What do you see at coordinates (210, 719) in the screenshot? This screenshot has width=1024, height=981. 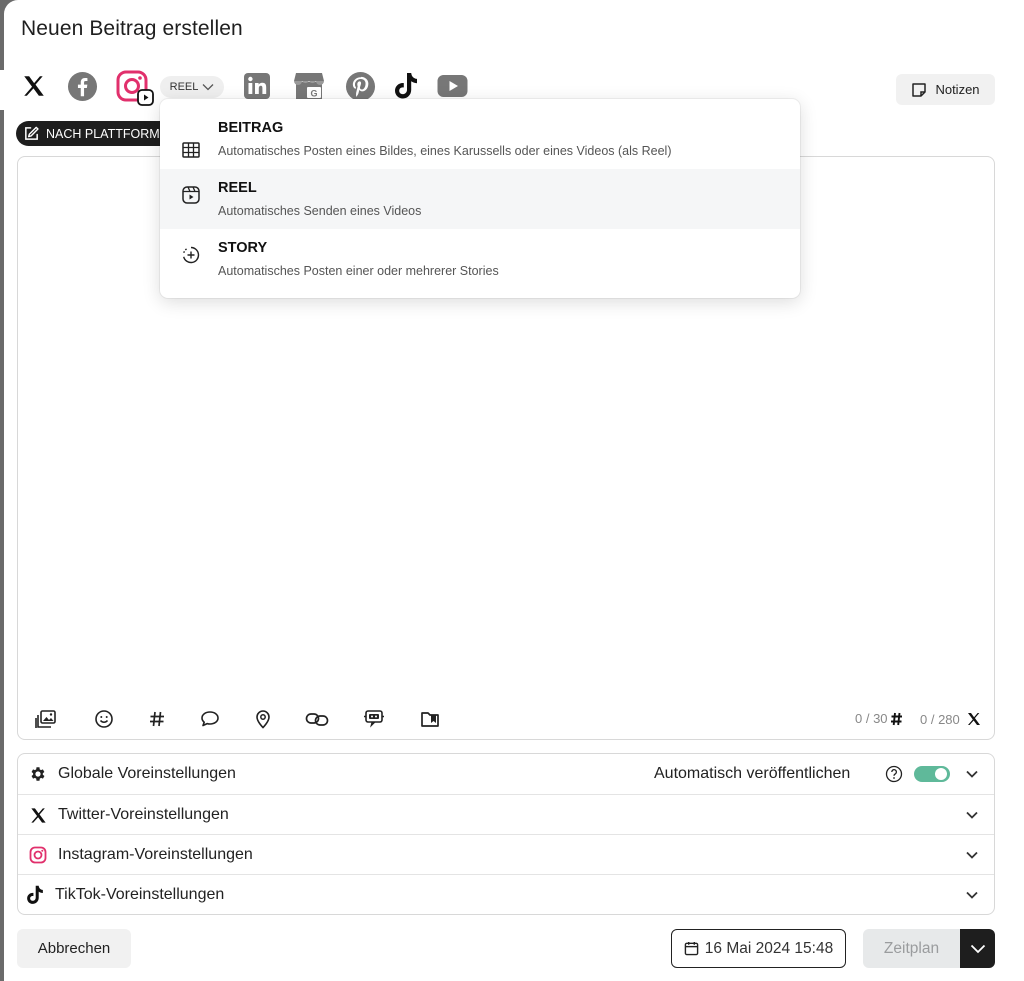 I see `comment-icon` at bounding box center [210, 719].